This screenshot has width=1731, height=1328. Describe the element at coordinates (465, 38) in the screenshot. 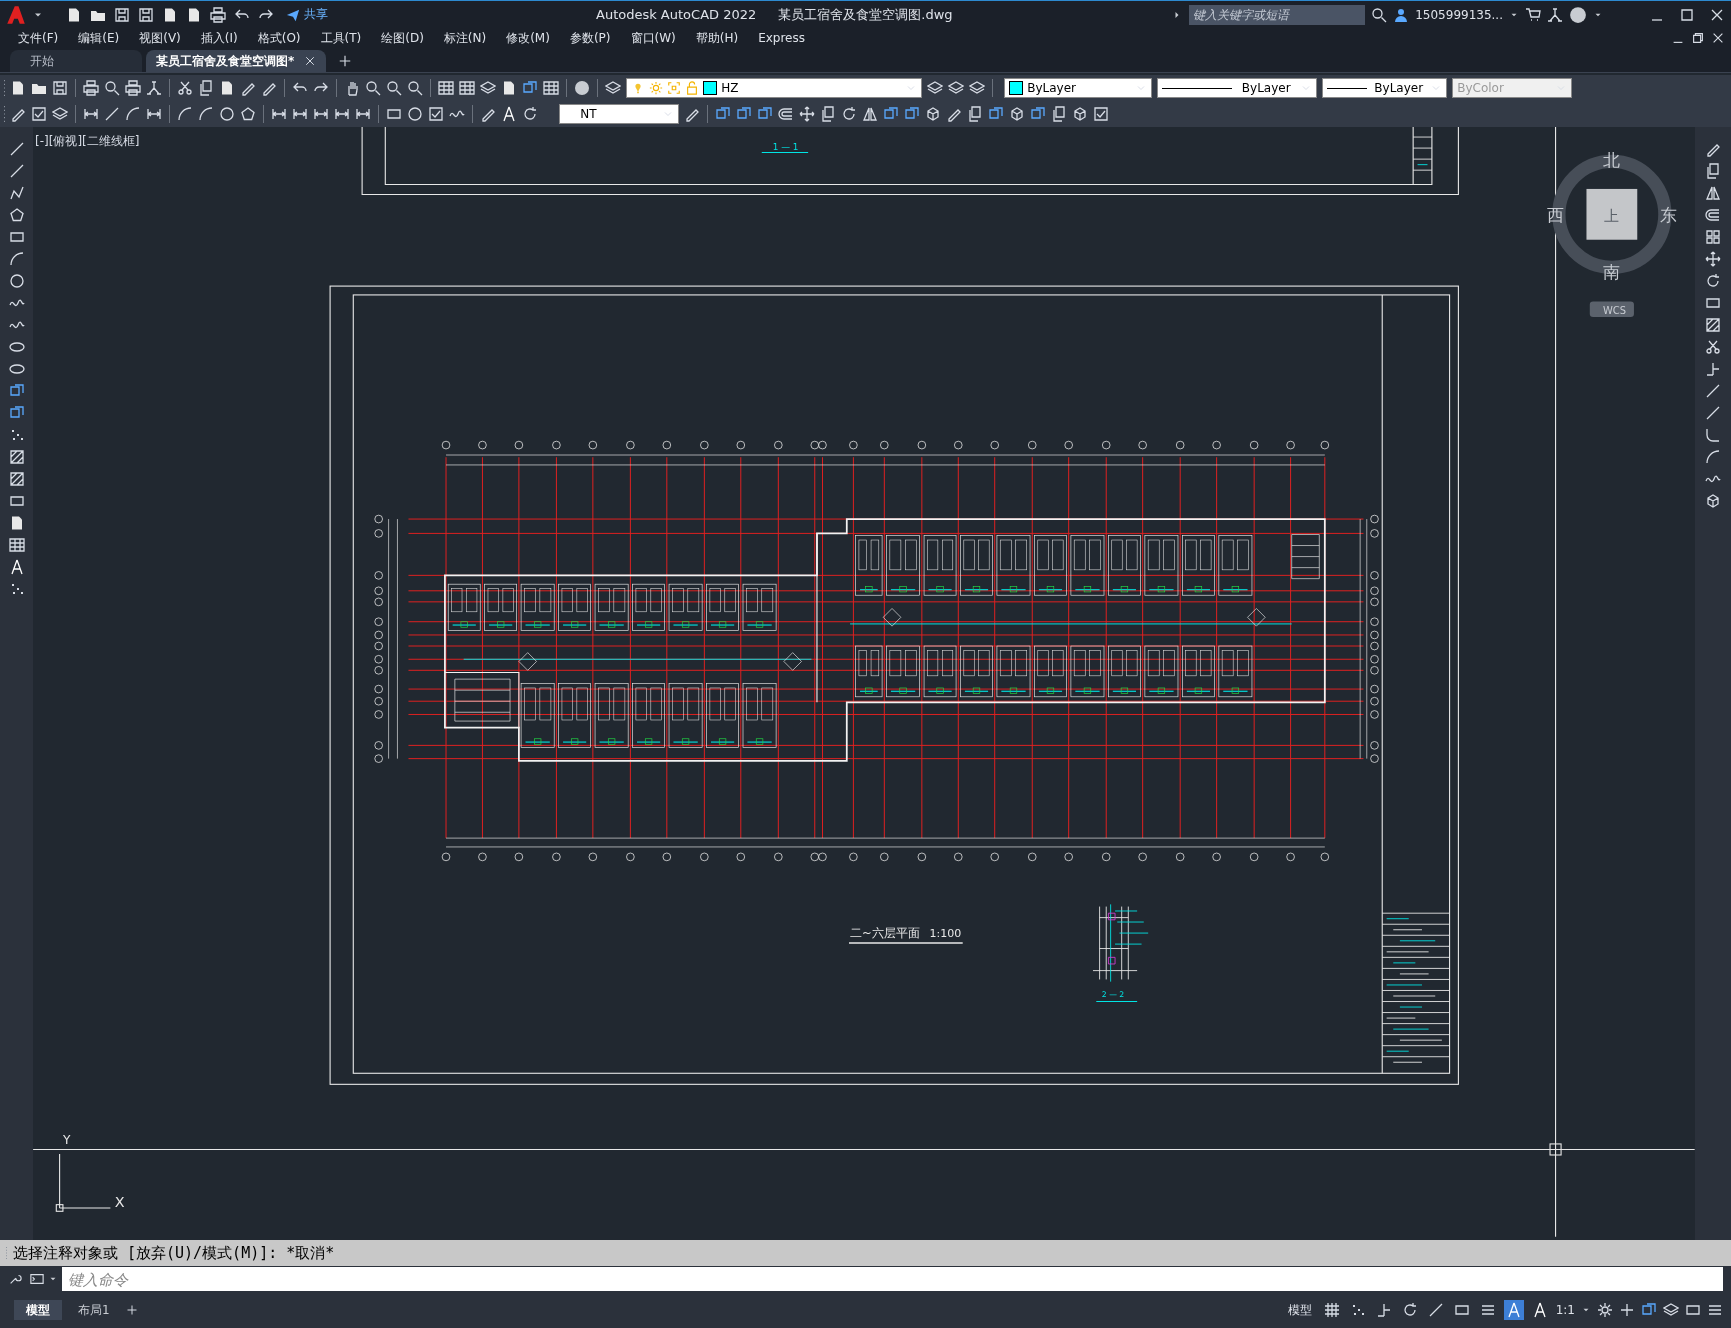

I see `menu-item: 标注(N)` at that location.